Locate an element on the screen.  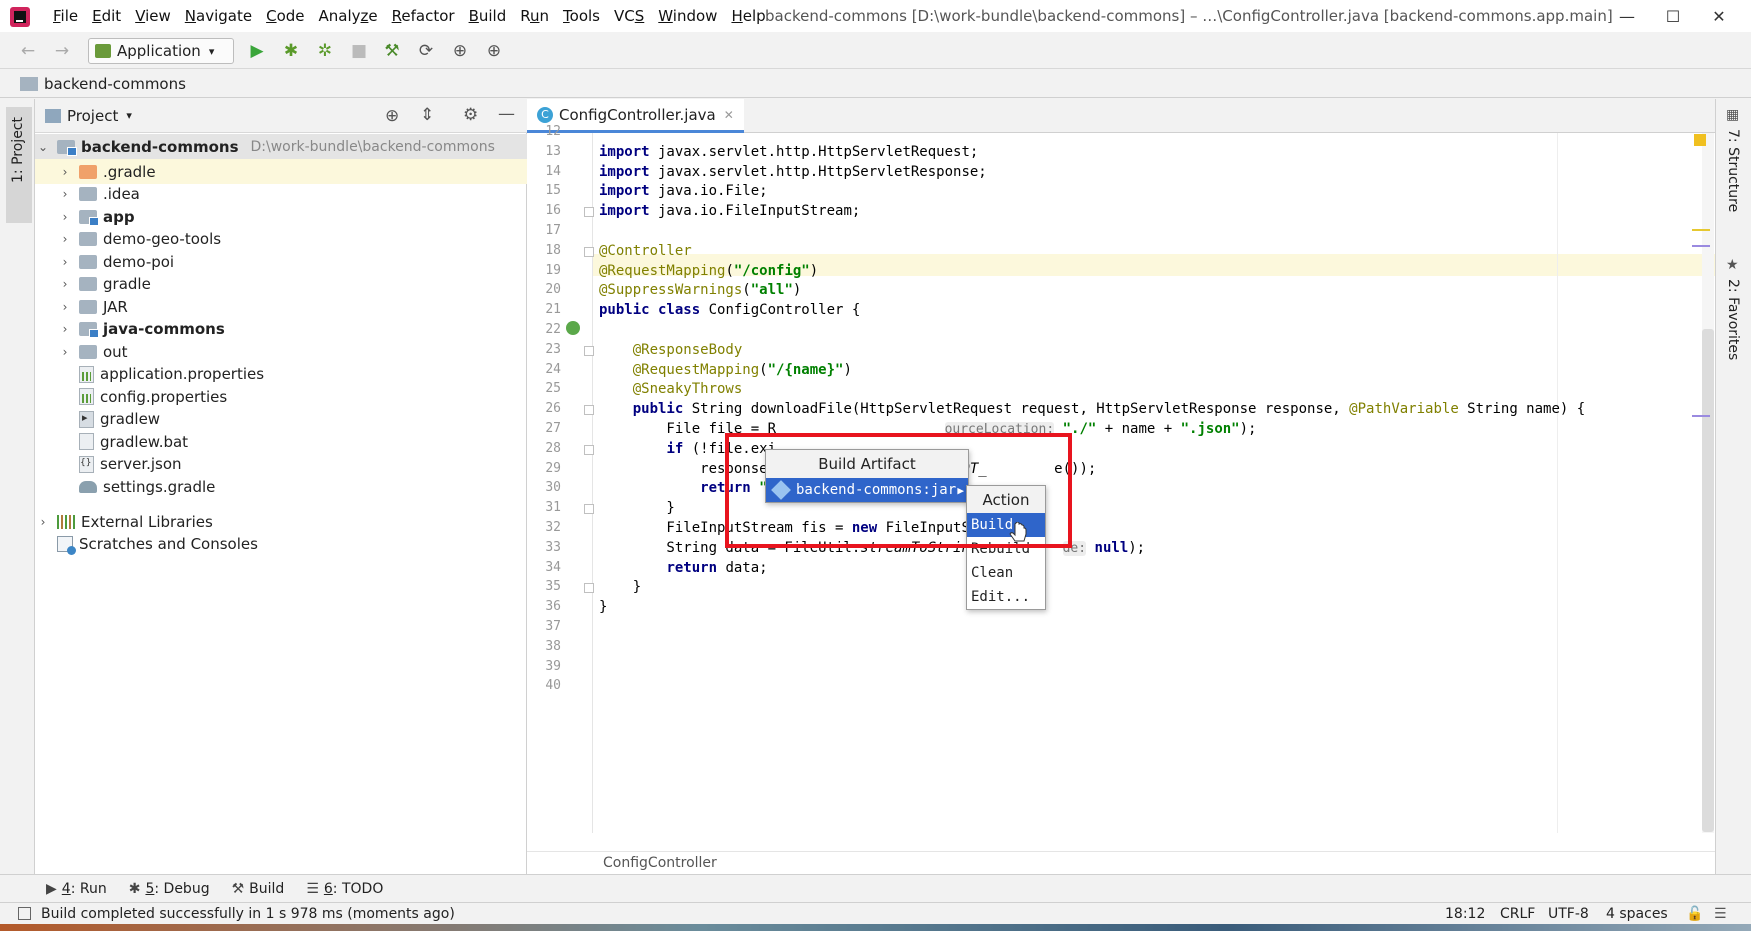
editor-scrollbar is located at coordinates (1703, 483).